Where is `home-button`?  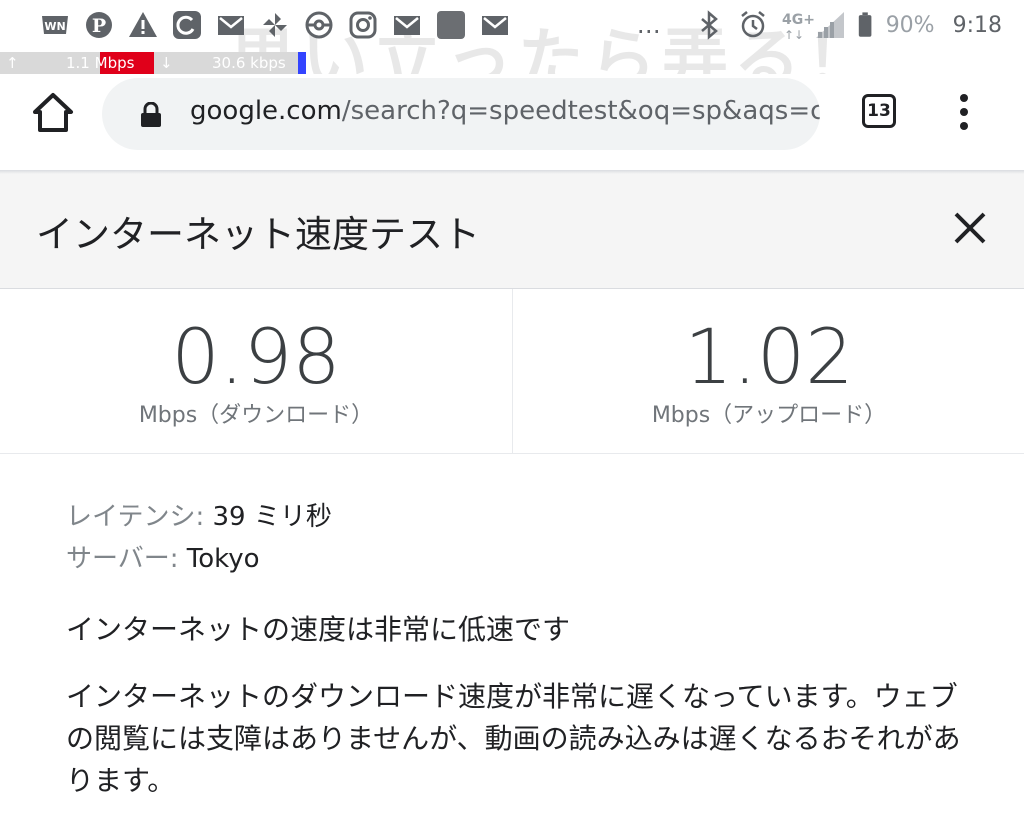 home-button is located at coordinates (53, 113).